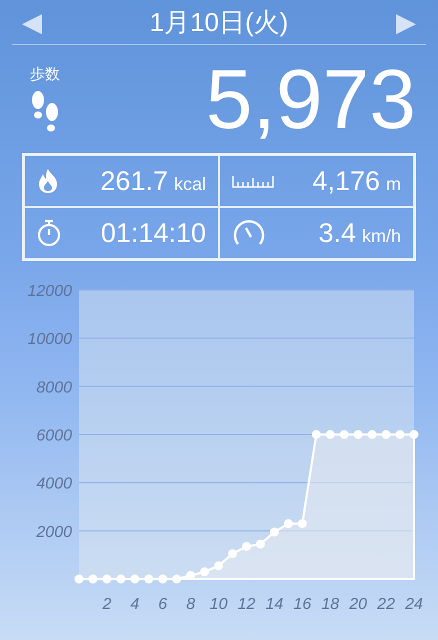  Describe the element at coordinates (330, 604) in the screenshot. I see `x-axis-label: 18` at that location.